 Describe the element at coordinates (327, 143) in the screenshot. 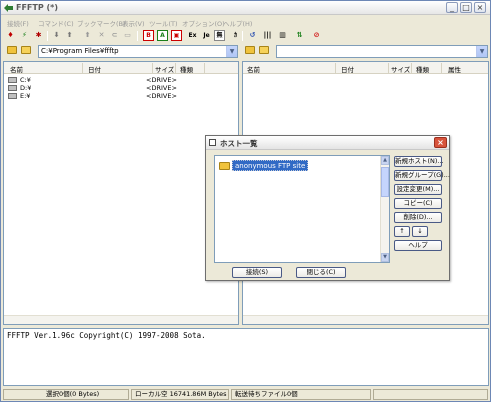

I see `dialog-title-bar: ホスト一覧 ×` at that location.